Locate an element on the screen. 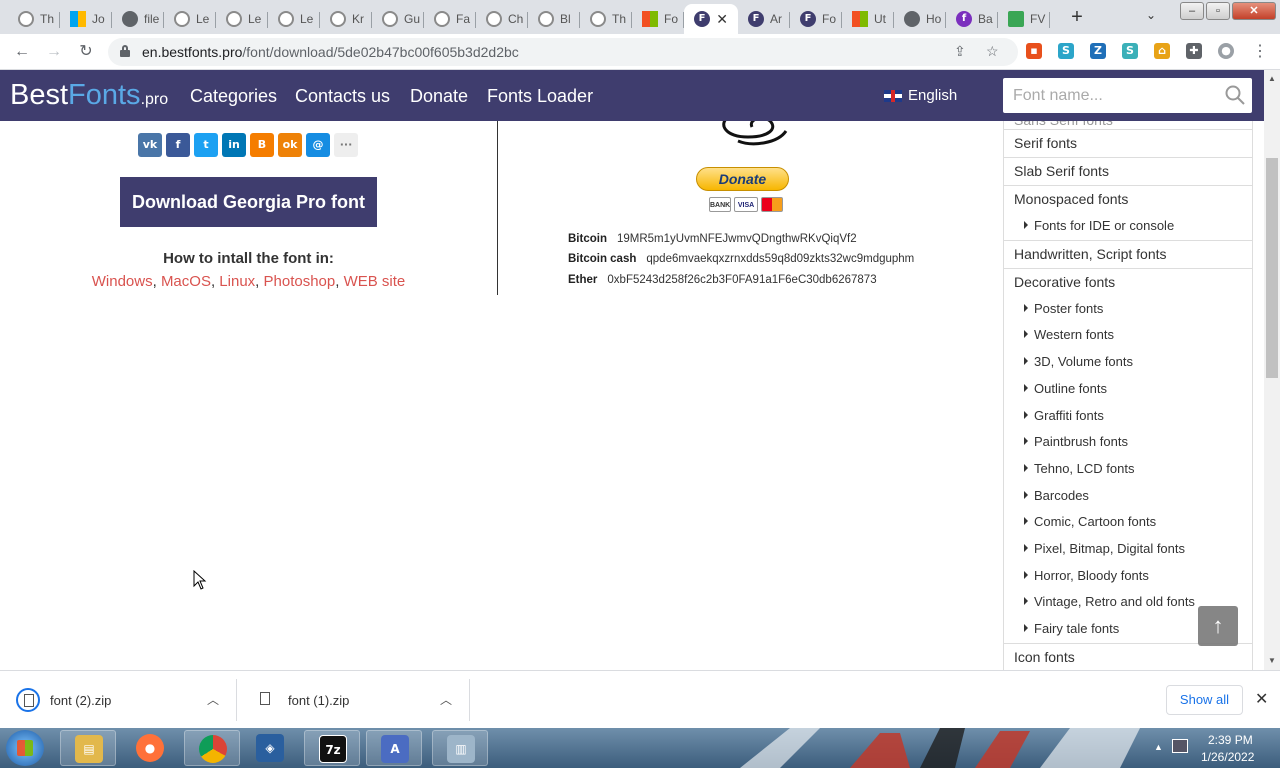 The height and width of the screenshot is (768, 1280). sidebar-item: Serif fonts is located at coordinates (1128, 143).